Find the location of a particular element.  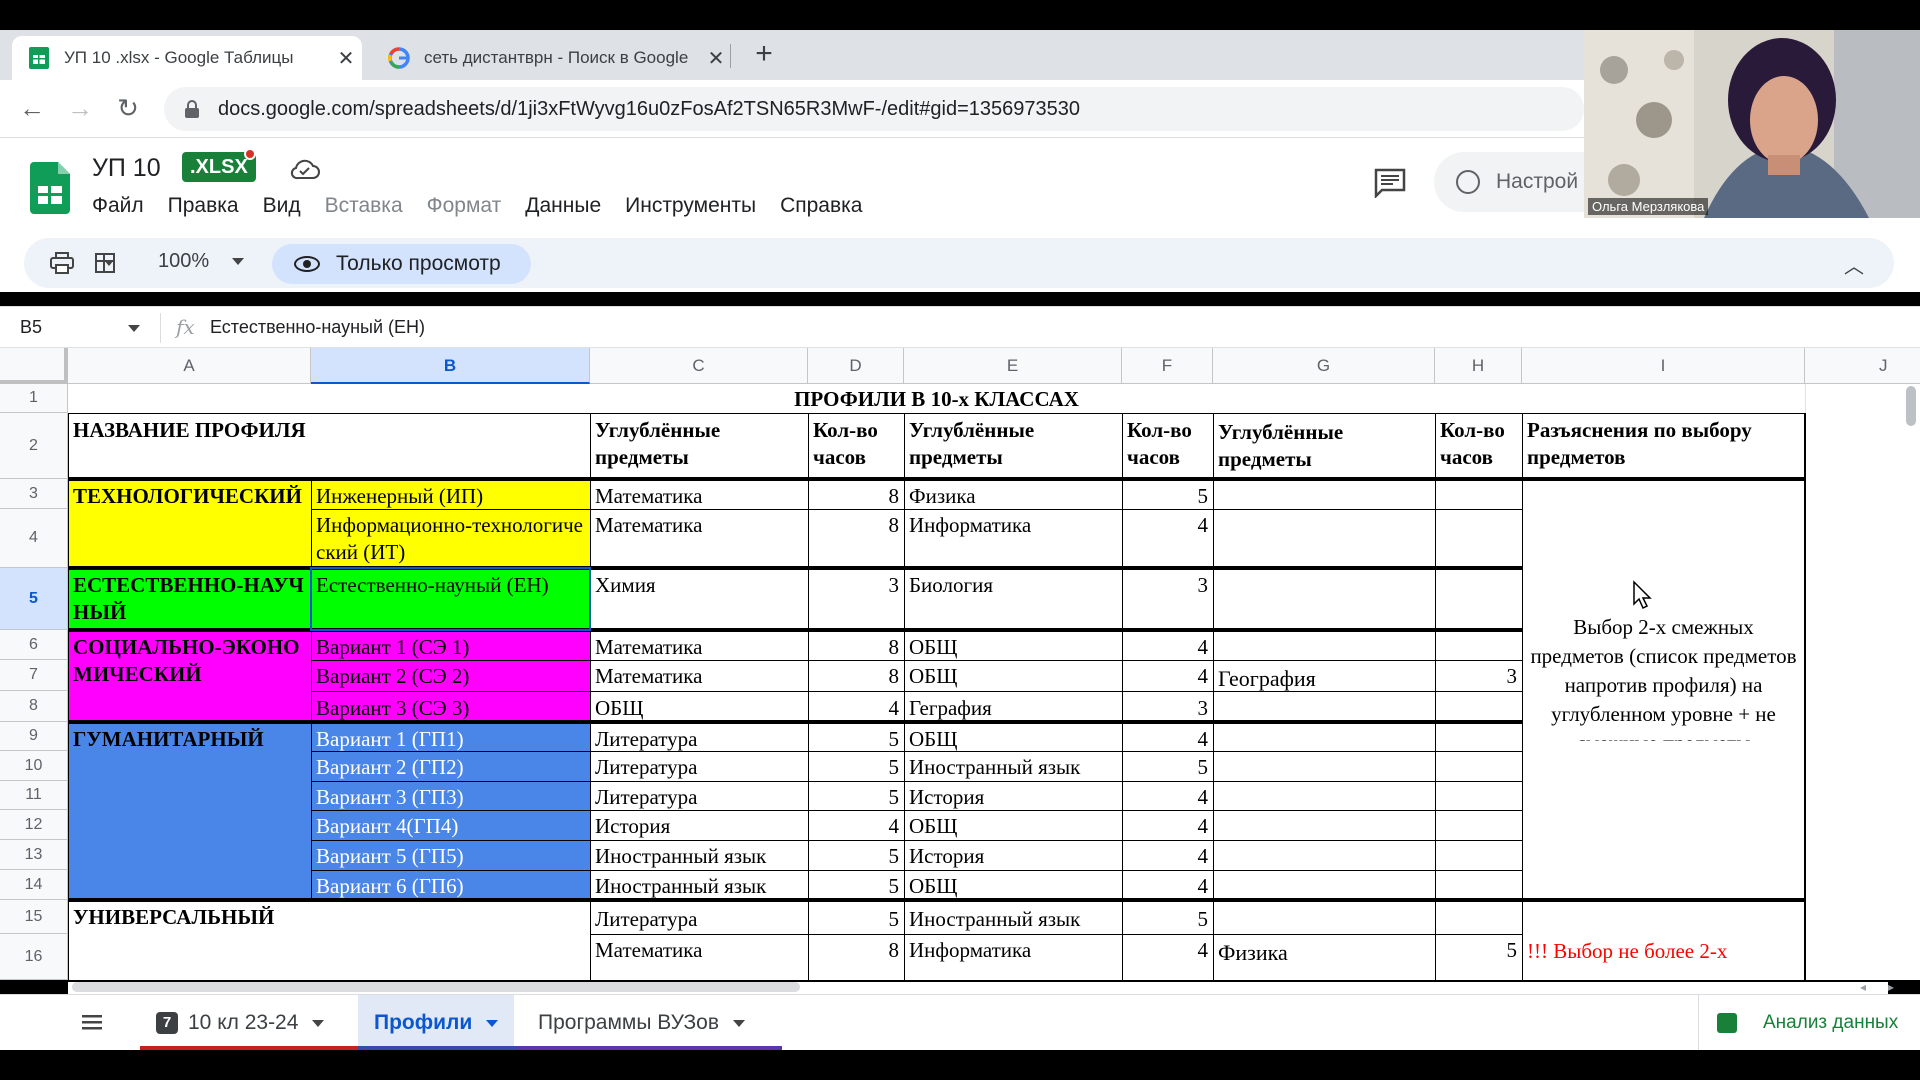

header-subjects-c: Углублённые предметы is located at coordinates (699, 446).